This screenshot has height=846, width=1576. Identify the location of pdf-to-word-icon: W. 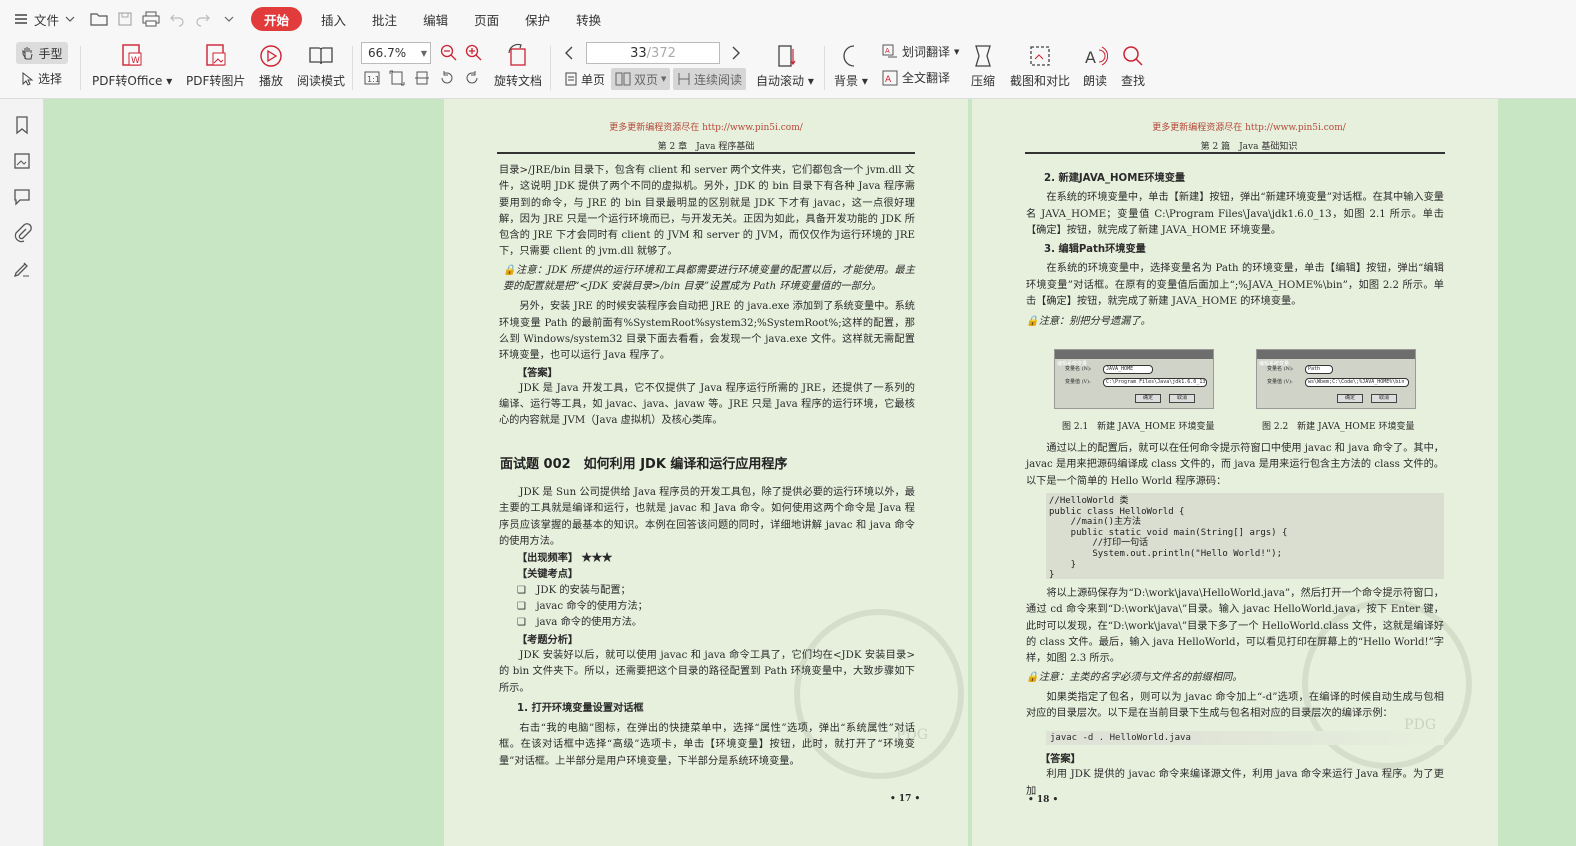
(132, 55).